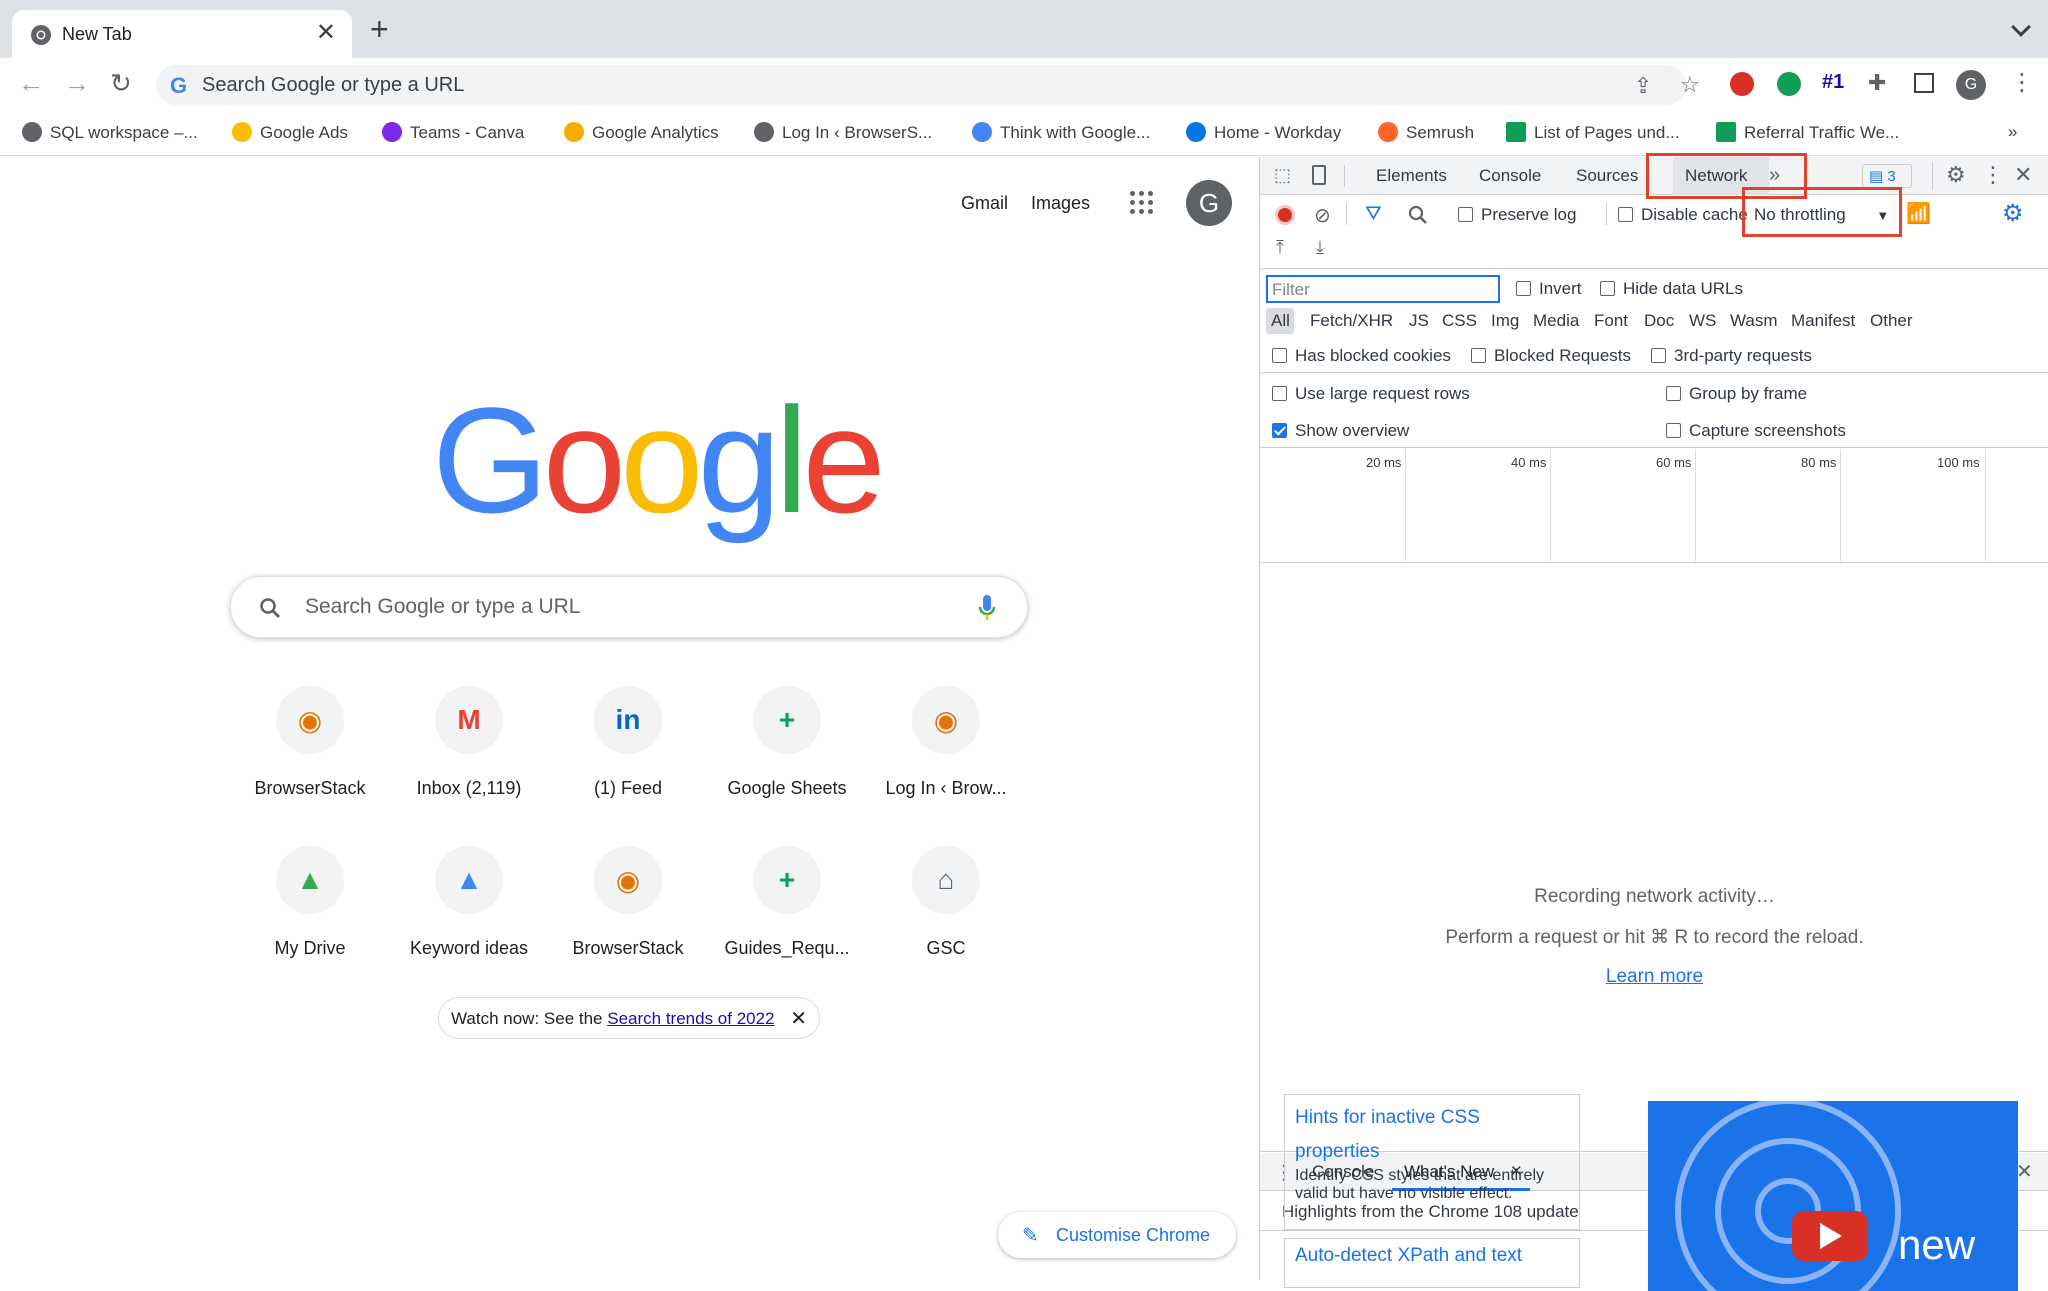 The width and height of the screenshot is (2048, 1291). What do you see at coordinates (1887, 176) in the screenshot?
I see `issues-badge: ▤ 3` at bounding box center [1887, 176].